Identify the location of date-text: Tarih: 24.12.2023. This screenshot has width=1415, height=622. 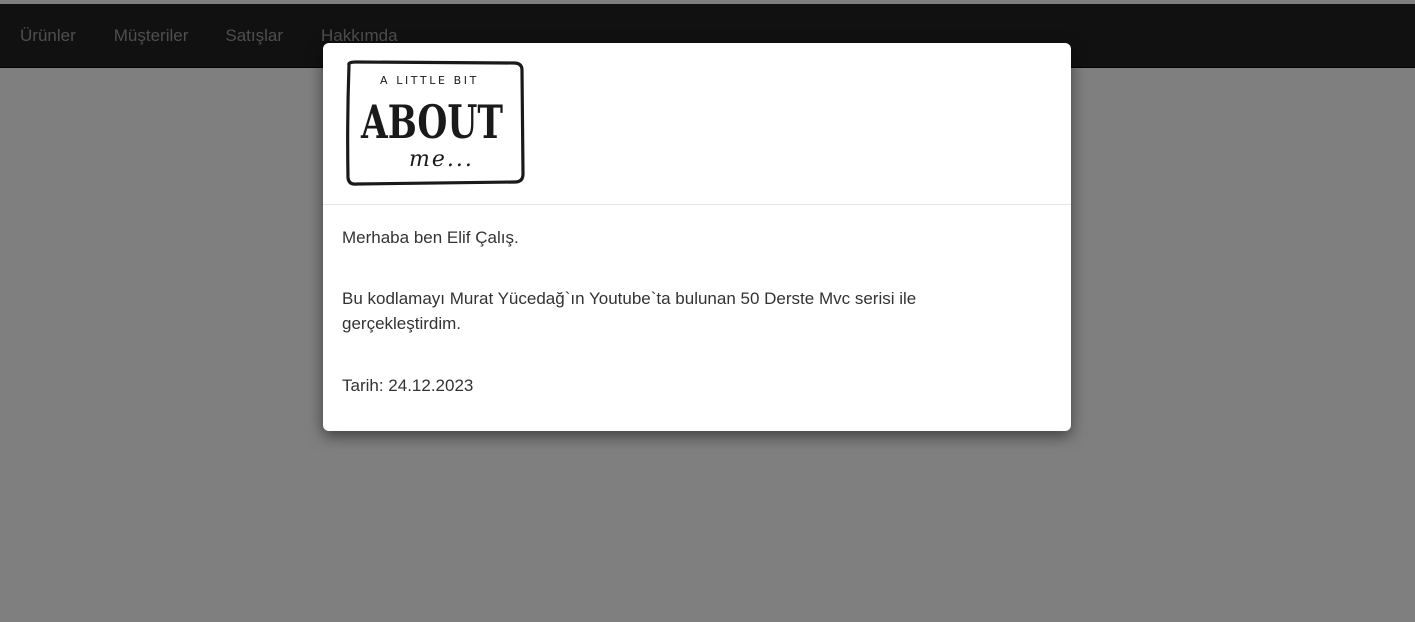
(408, 385).